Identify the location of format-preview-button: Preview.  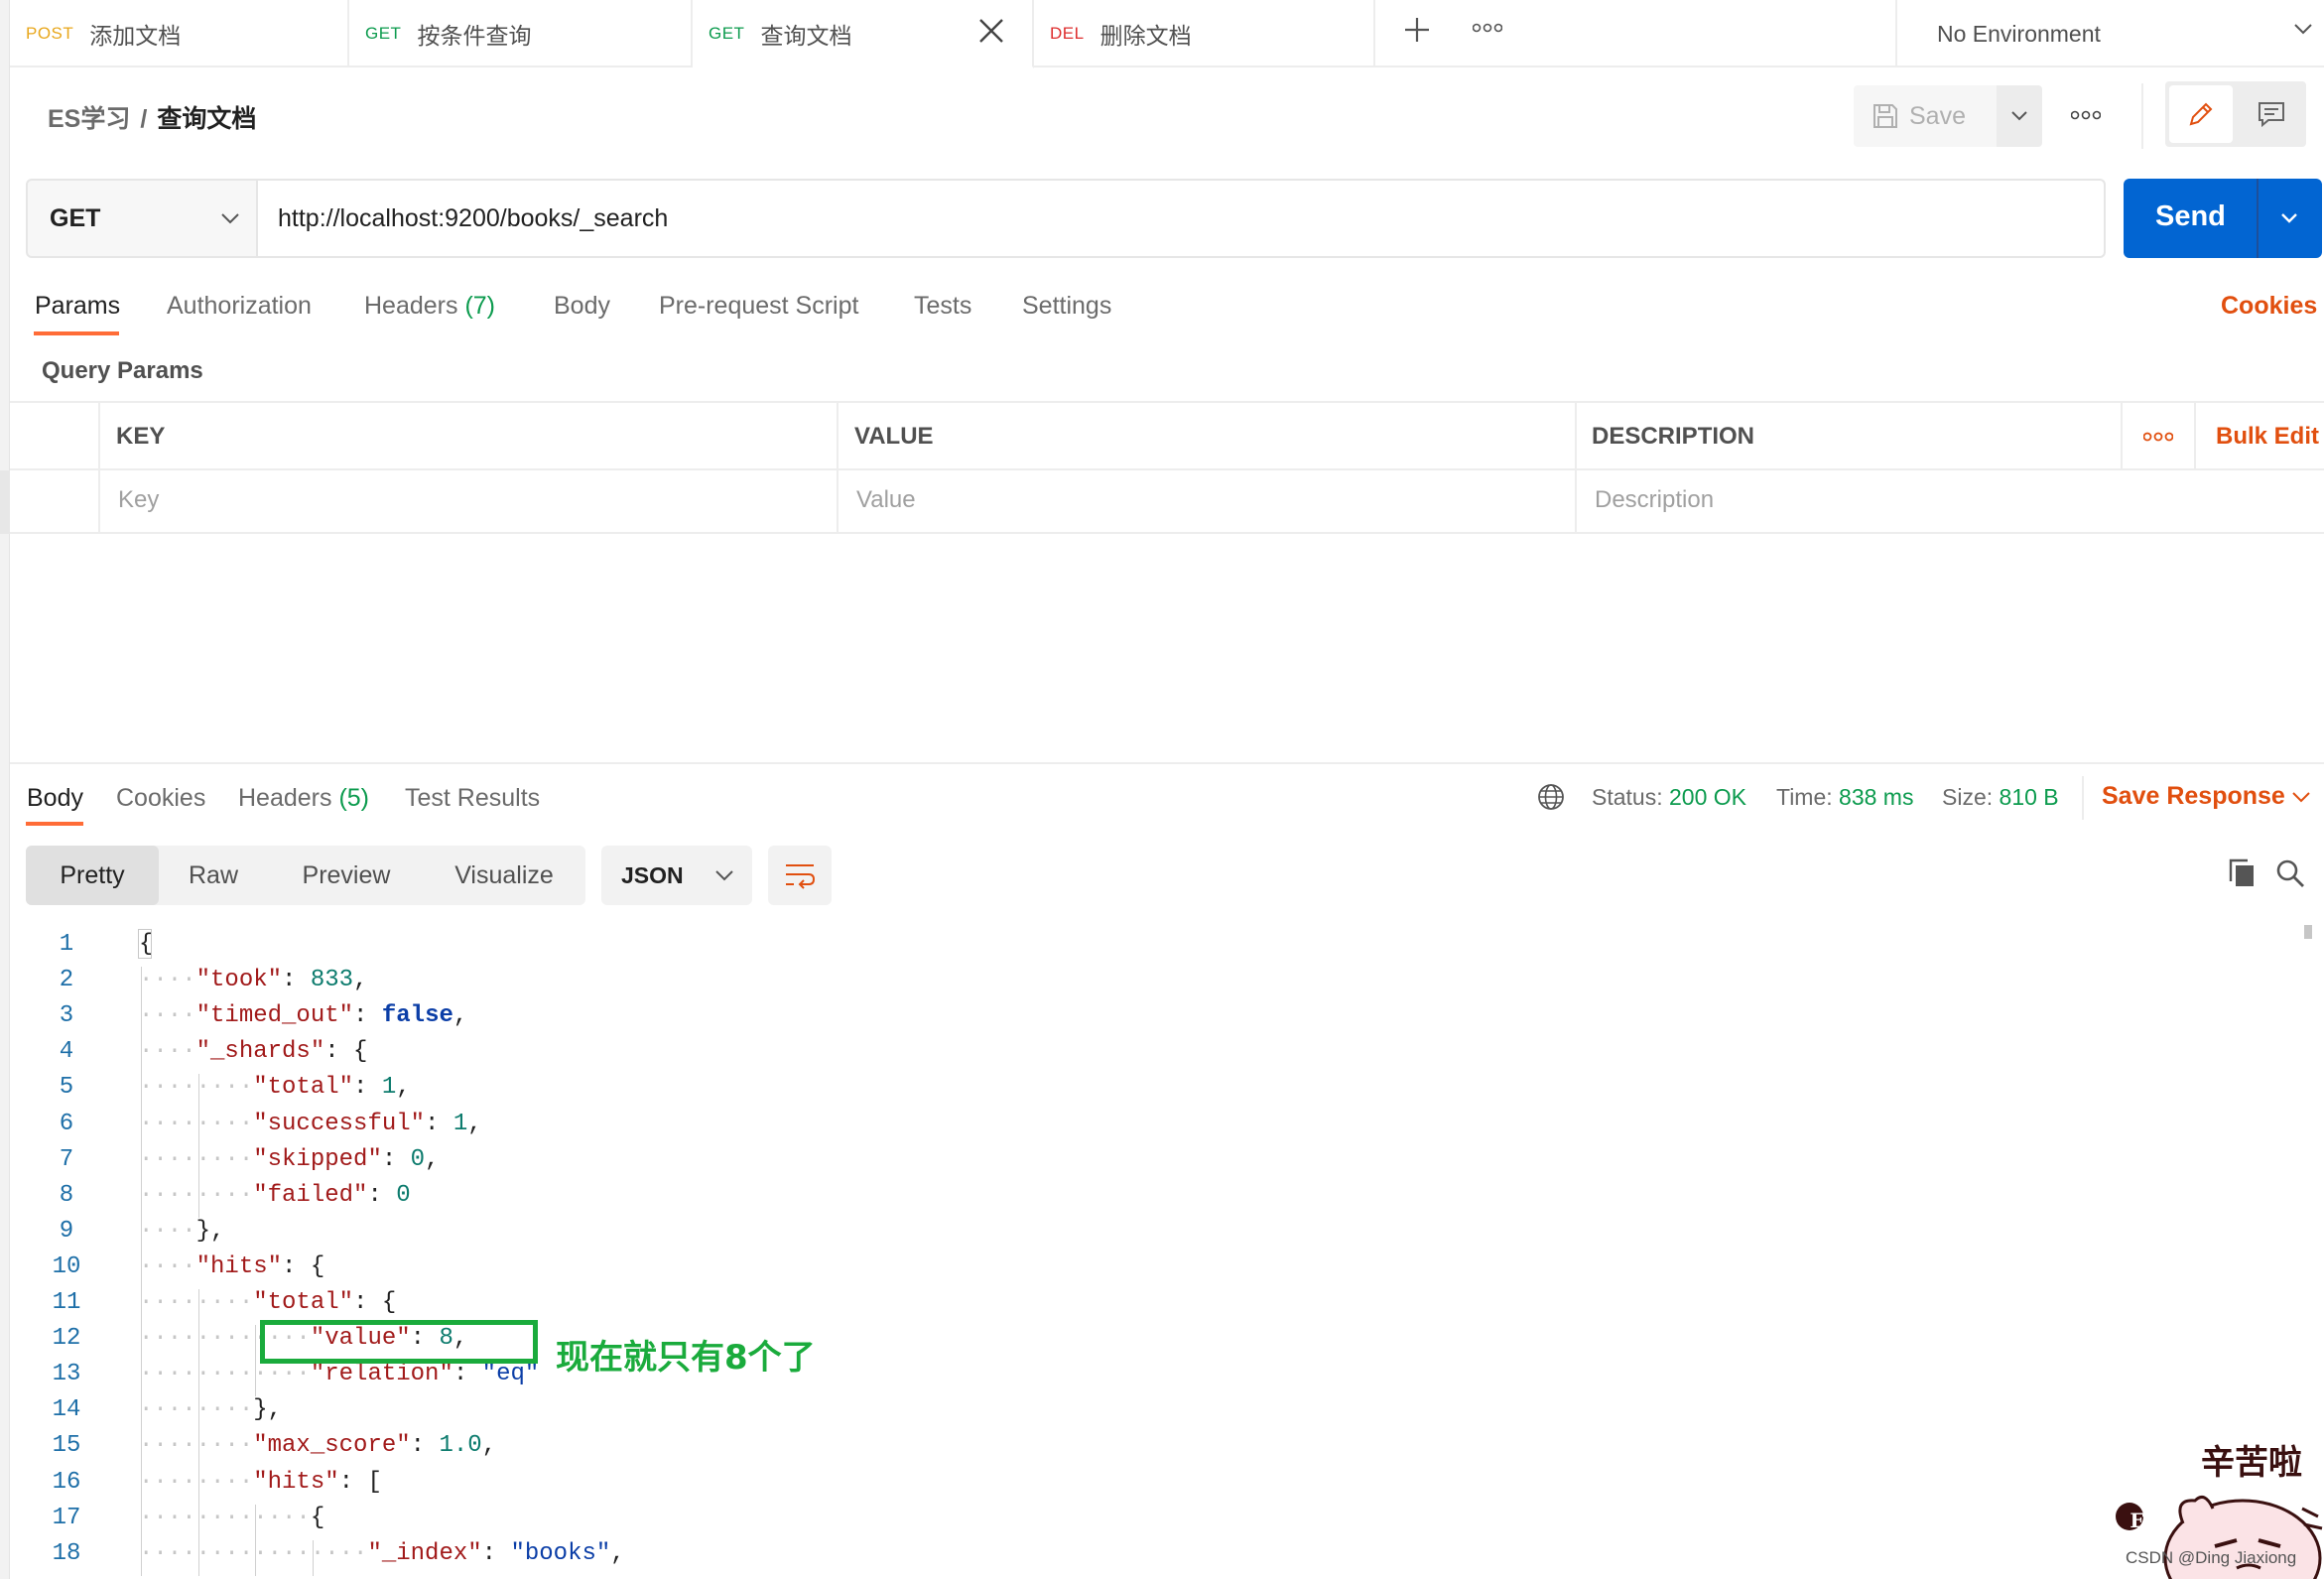
(346, 875).